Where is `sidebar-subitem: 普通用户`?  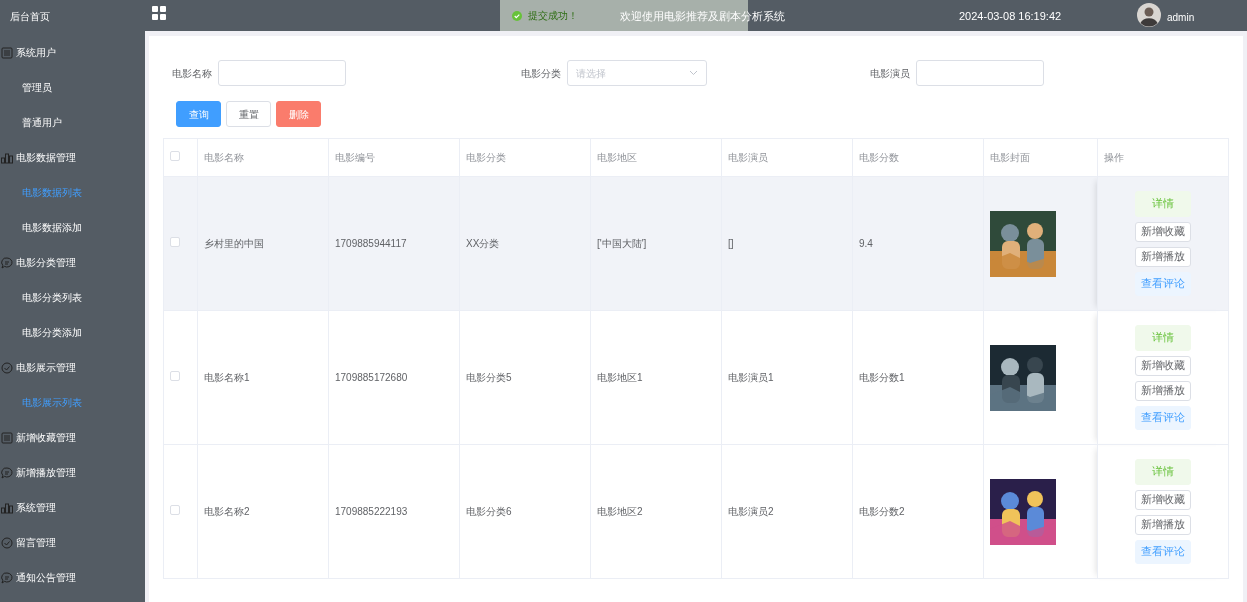 sidebar-subitem: 普通用户 is located at coordinates (72, 122).